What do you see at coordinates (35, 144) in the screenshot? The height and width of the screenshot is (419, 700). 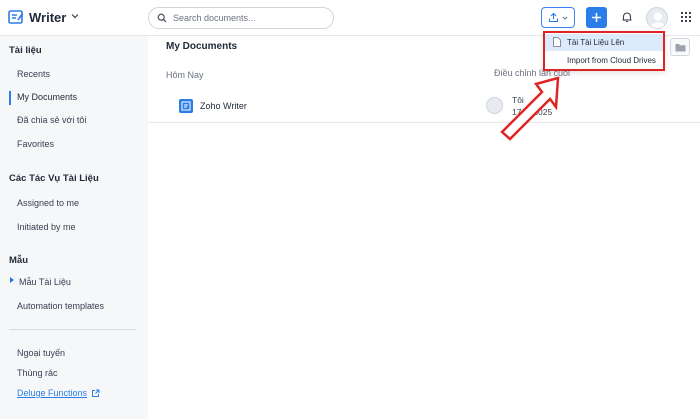 I see `sidebar-item-favorites: Favorites` at bounding box center [35, 144].